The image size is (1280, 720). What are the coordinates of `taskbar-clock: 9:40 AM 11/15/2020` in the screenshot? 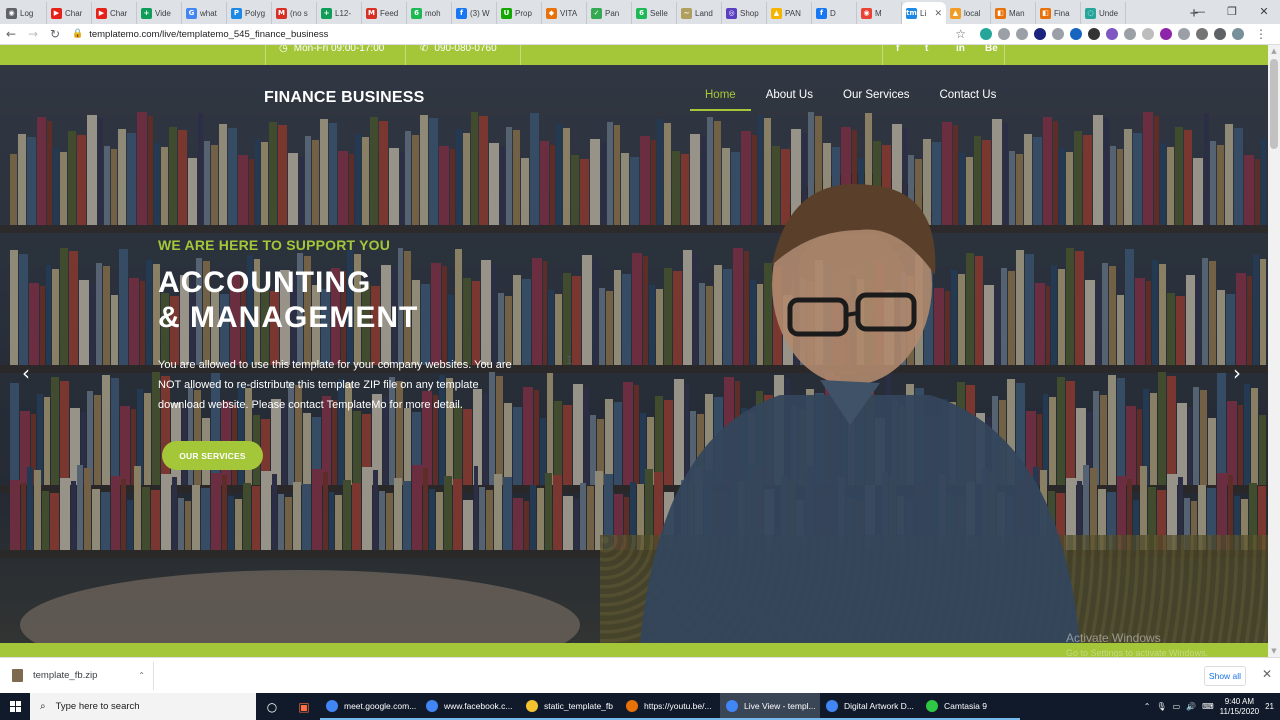 It's located at (1239, 707).